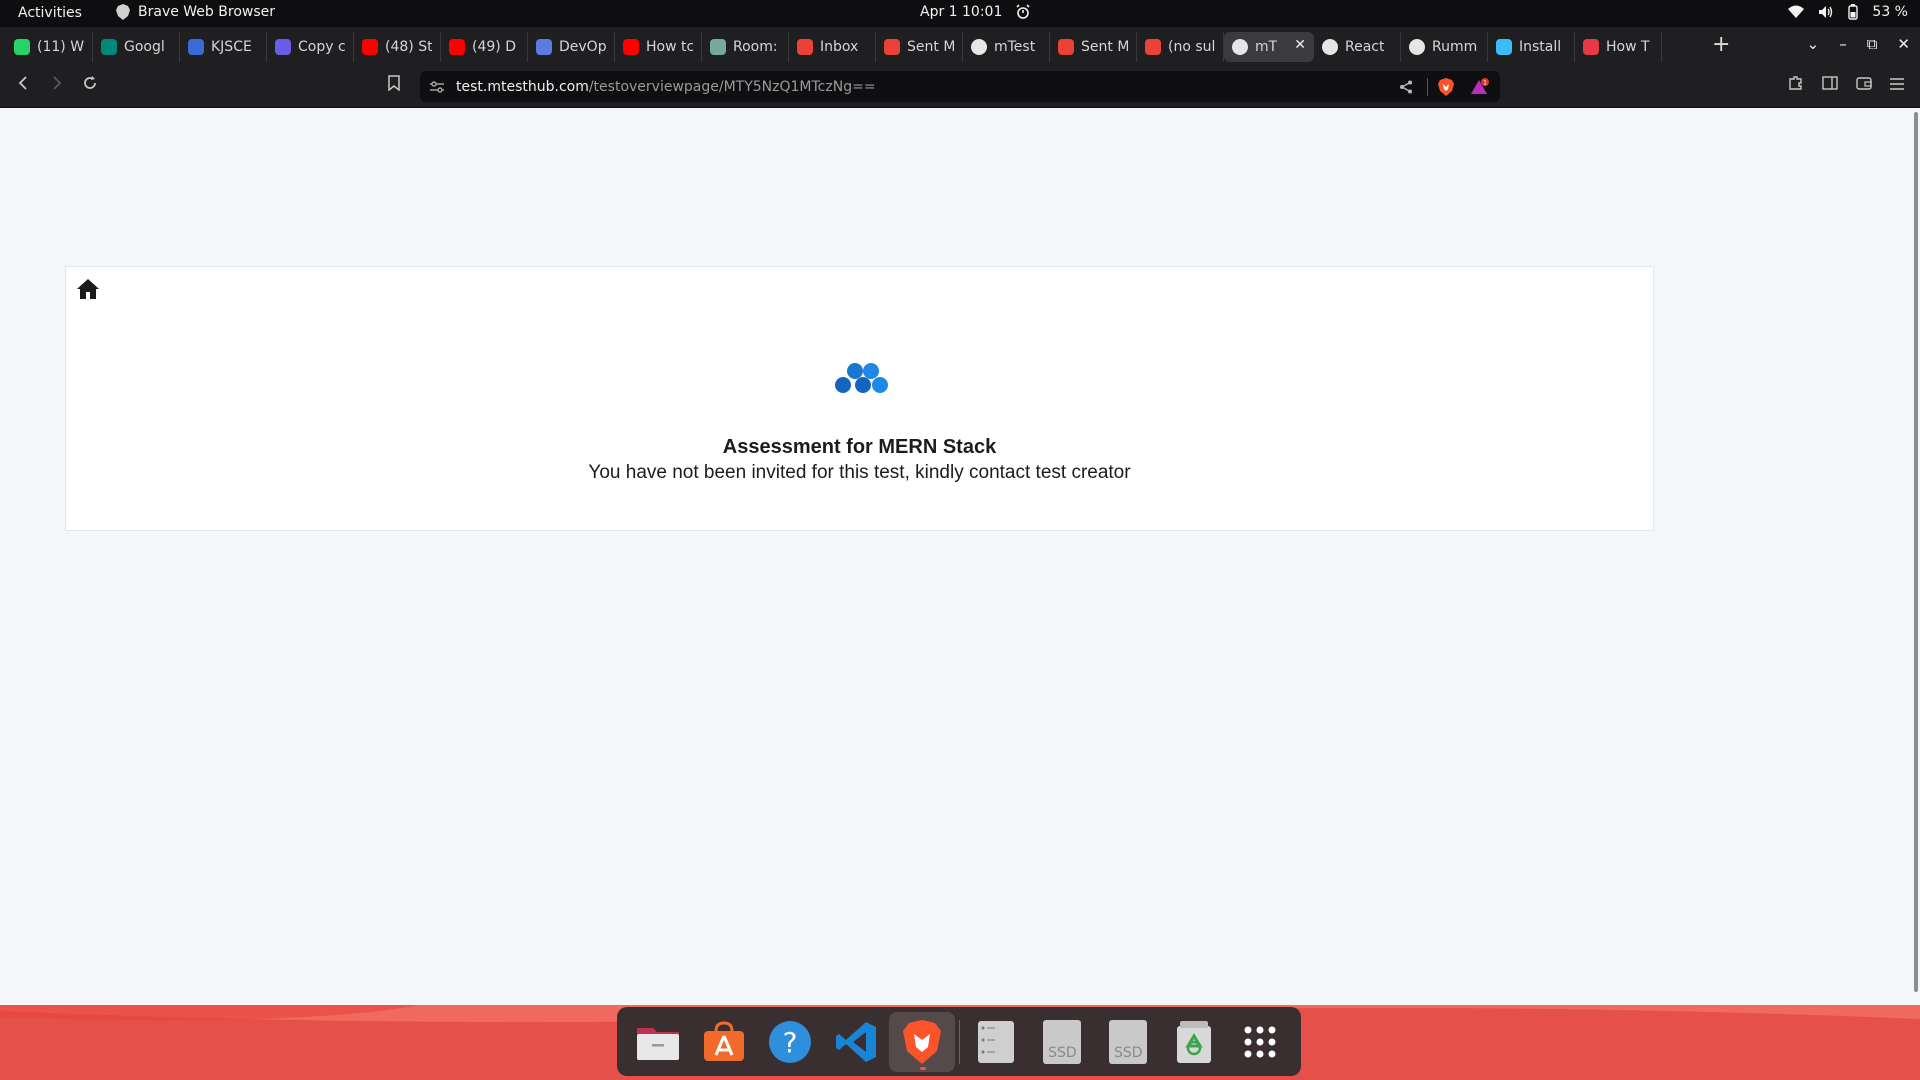 This screenshot has height=1080, width=1920. I want to click on minimize-button: –, so click(1843, 44).